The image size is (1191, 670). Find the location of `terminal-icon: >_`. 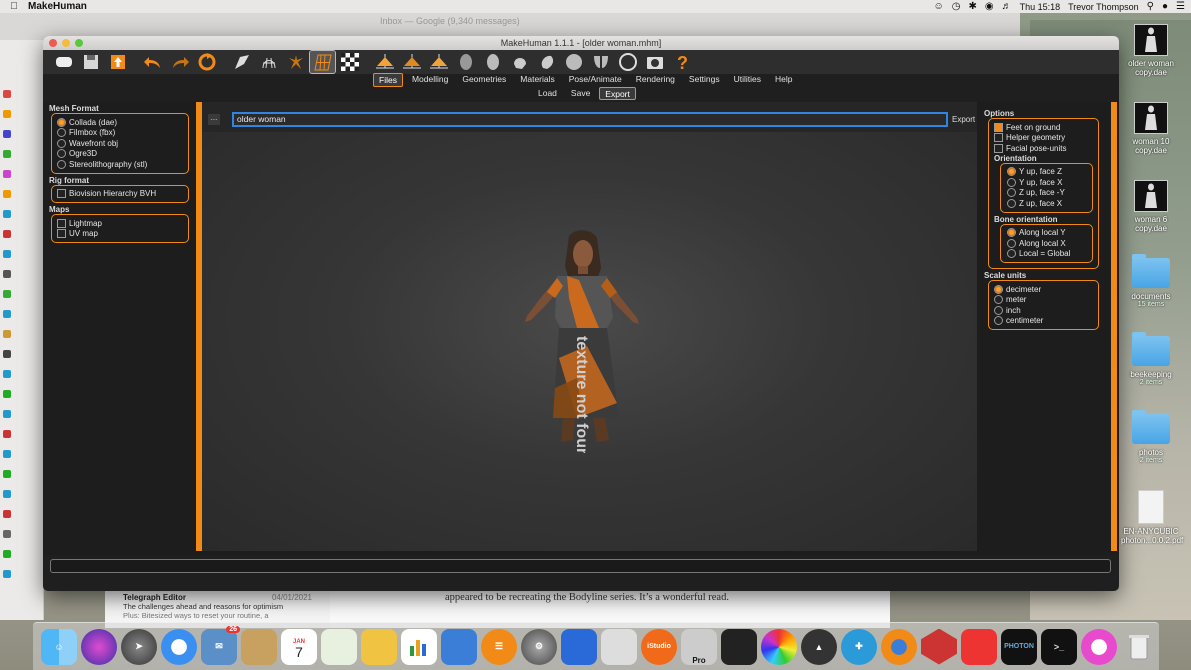

terminal-icon: >_ is located at coordinates (1059, 646).